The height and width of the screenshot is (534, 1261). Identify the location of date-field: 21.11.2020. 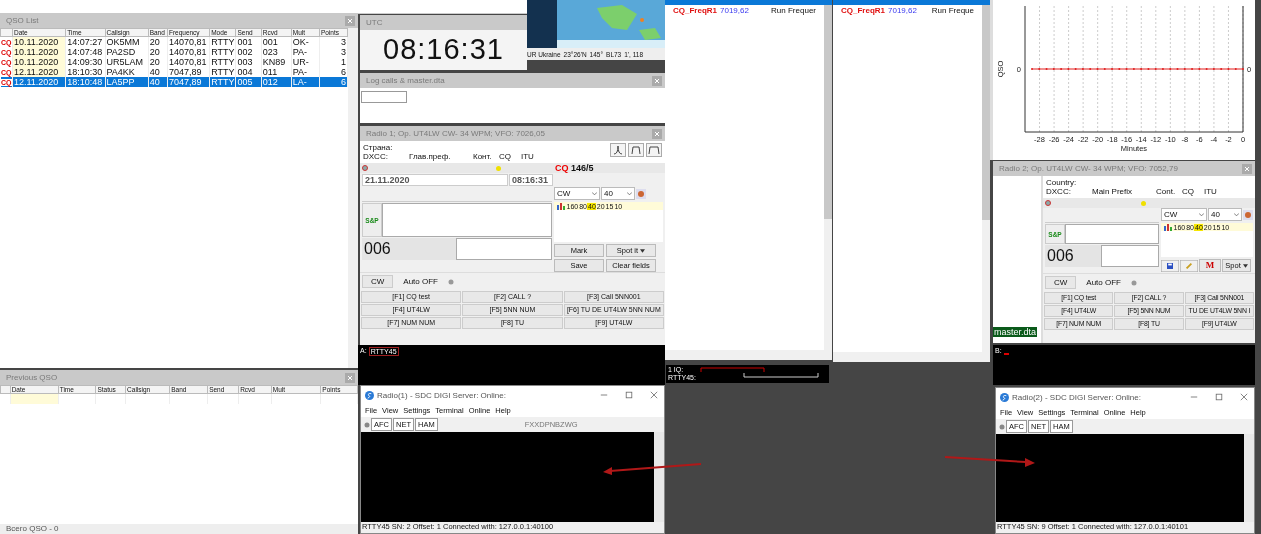
(435, 180).